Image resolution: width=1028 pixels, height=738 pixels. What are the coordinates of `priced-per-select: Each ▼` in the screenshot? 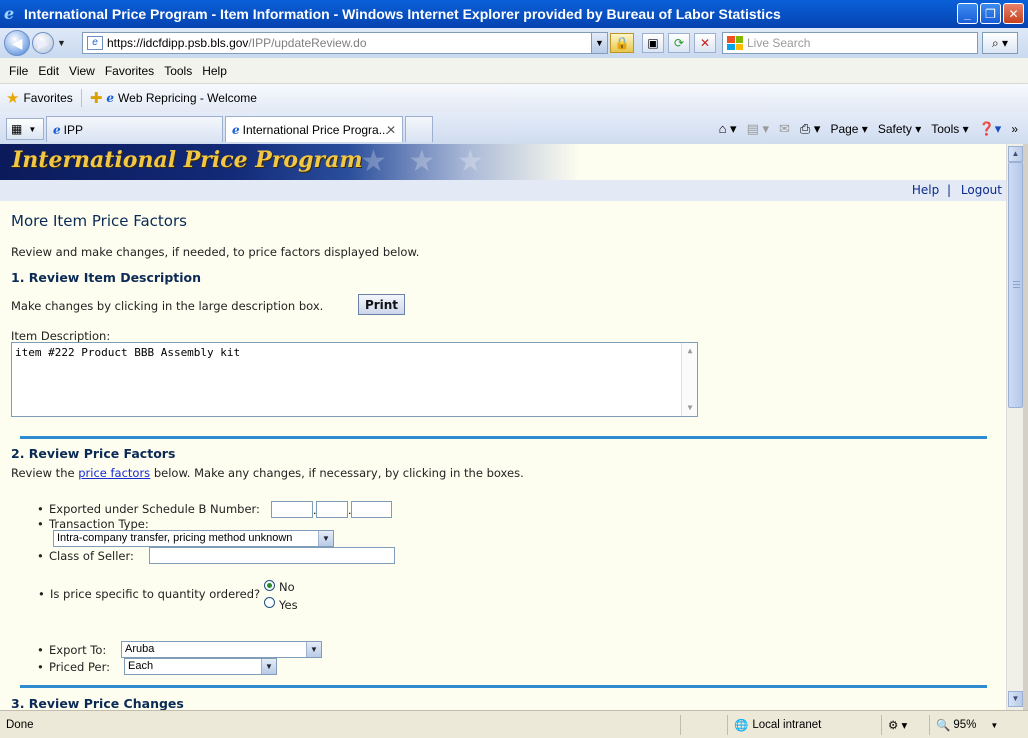 It's located at (200, 666).